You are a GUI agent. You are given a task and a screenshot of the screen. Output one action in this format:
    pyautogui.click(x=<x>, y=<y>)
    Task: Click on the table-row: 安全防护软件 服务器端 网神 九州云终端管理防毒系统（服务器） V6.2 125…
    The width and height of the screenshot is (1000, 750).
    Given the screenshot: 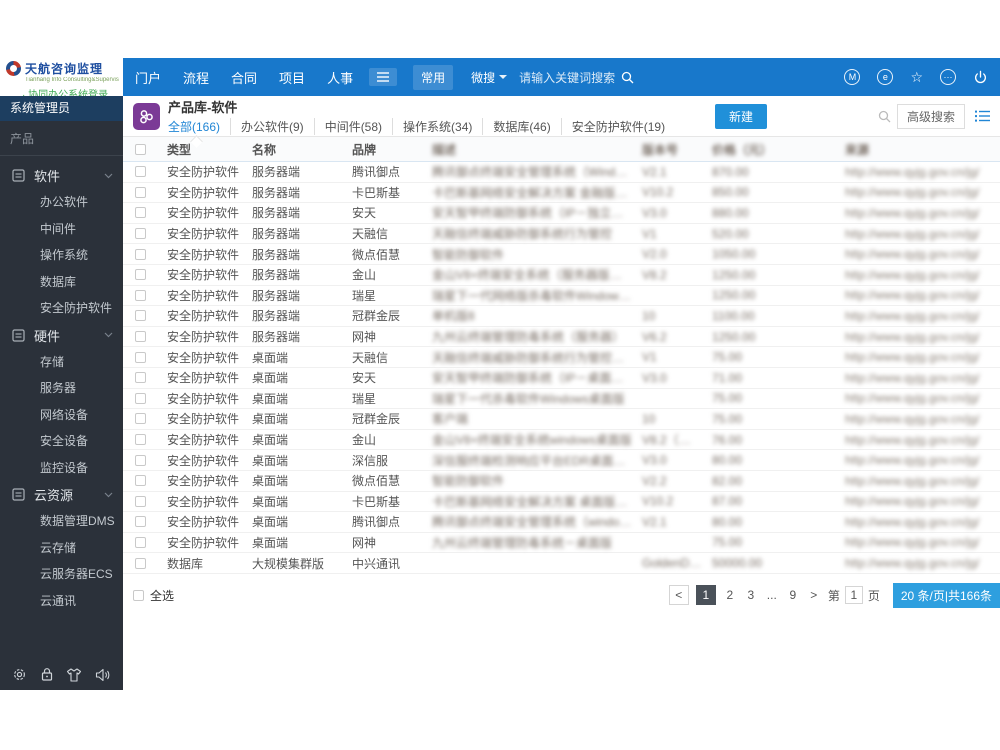 What is the action you would take?
    pyautogui.click(x=561, y=337)
    